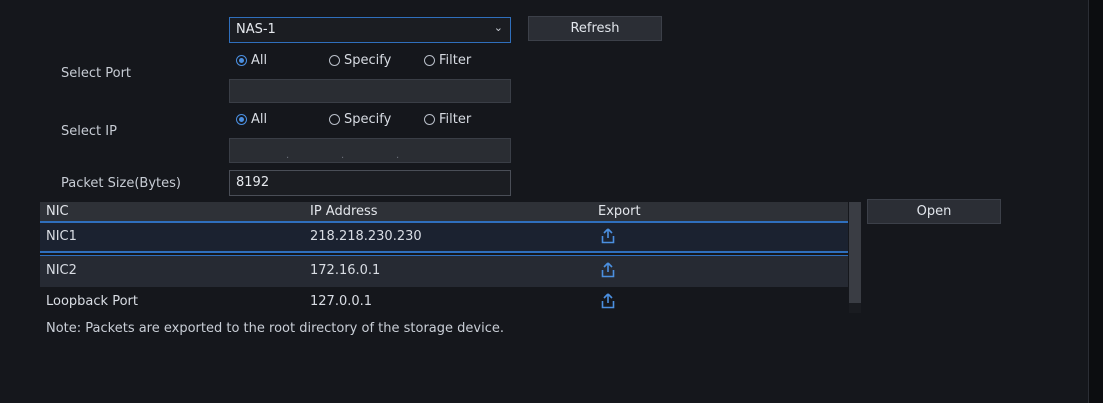 Image resolution: width=1103 pixels, height=403 pixels. I want to click on chevron-down-icon: ⌄, so click(498, 27).